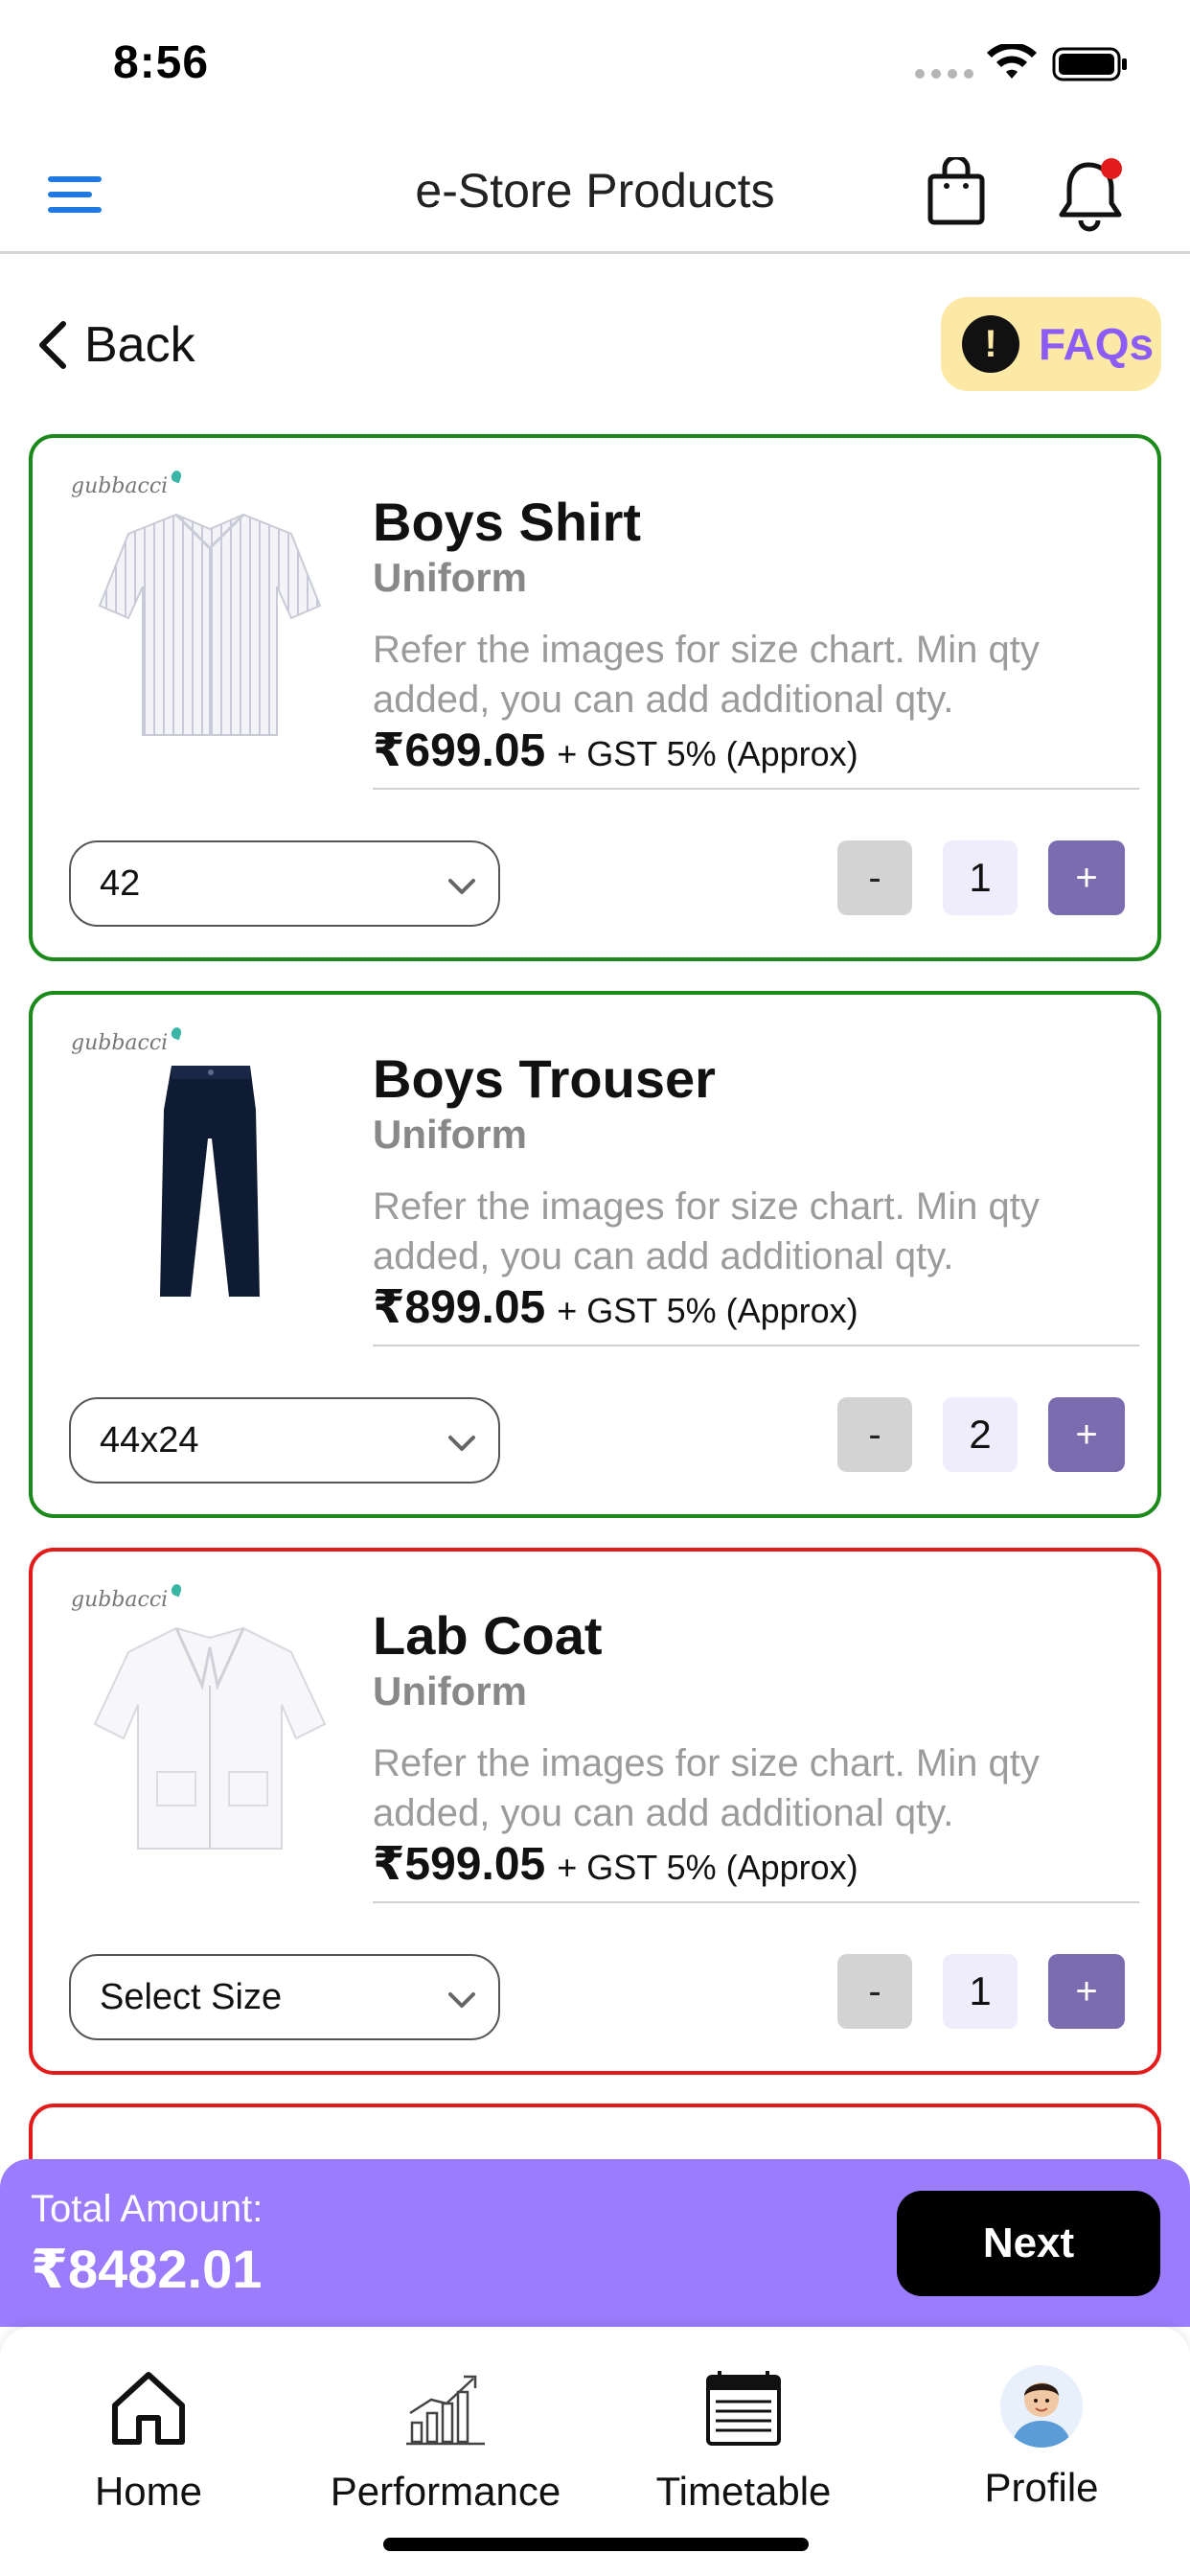  What do you see at coordinates (957, 191) in the screenshot?
I see `shopping-bag-icon` at bounding box center [957, 191].